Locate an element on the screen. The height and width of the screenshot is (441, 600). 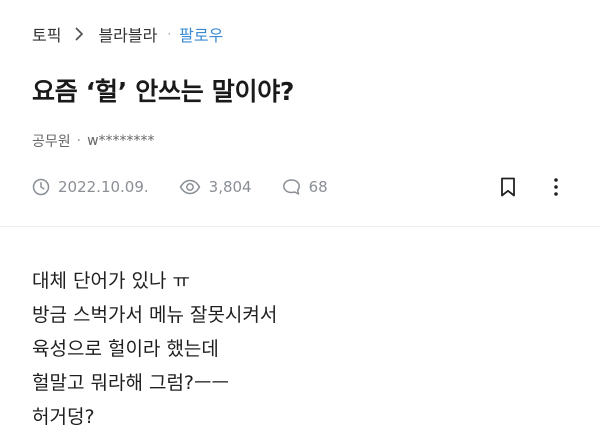
follow-button: 팔로우 is located at coordinates (201, 34).